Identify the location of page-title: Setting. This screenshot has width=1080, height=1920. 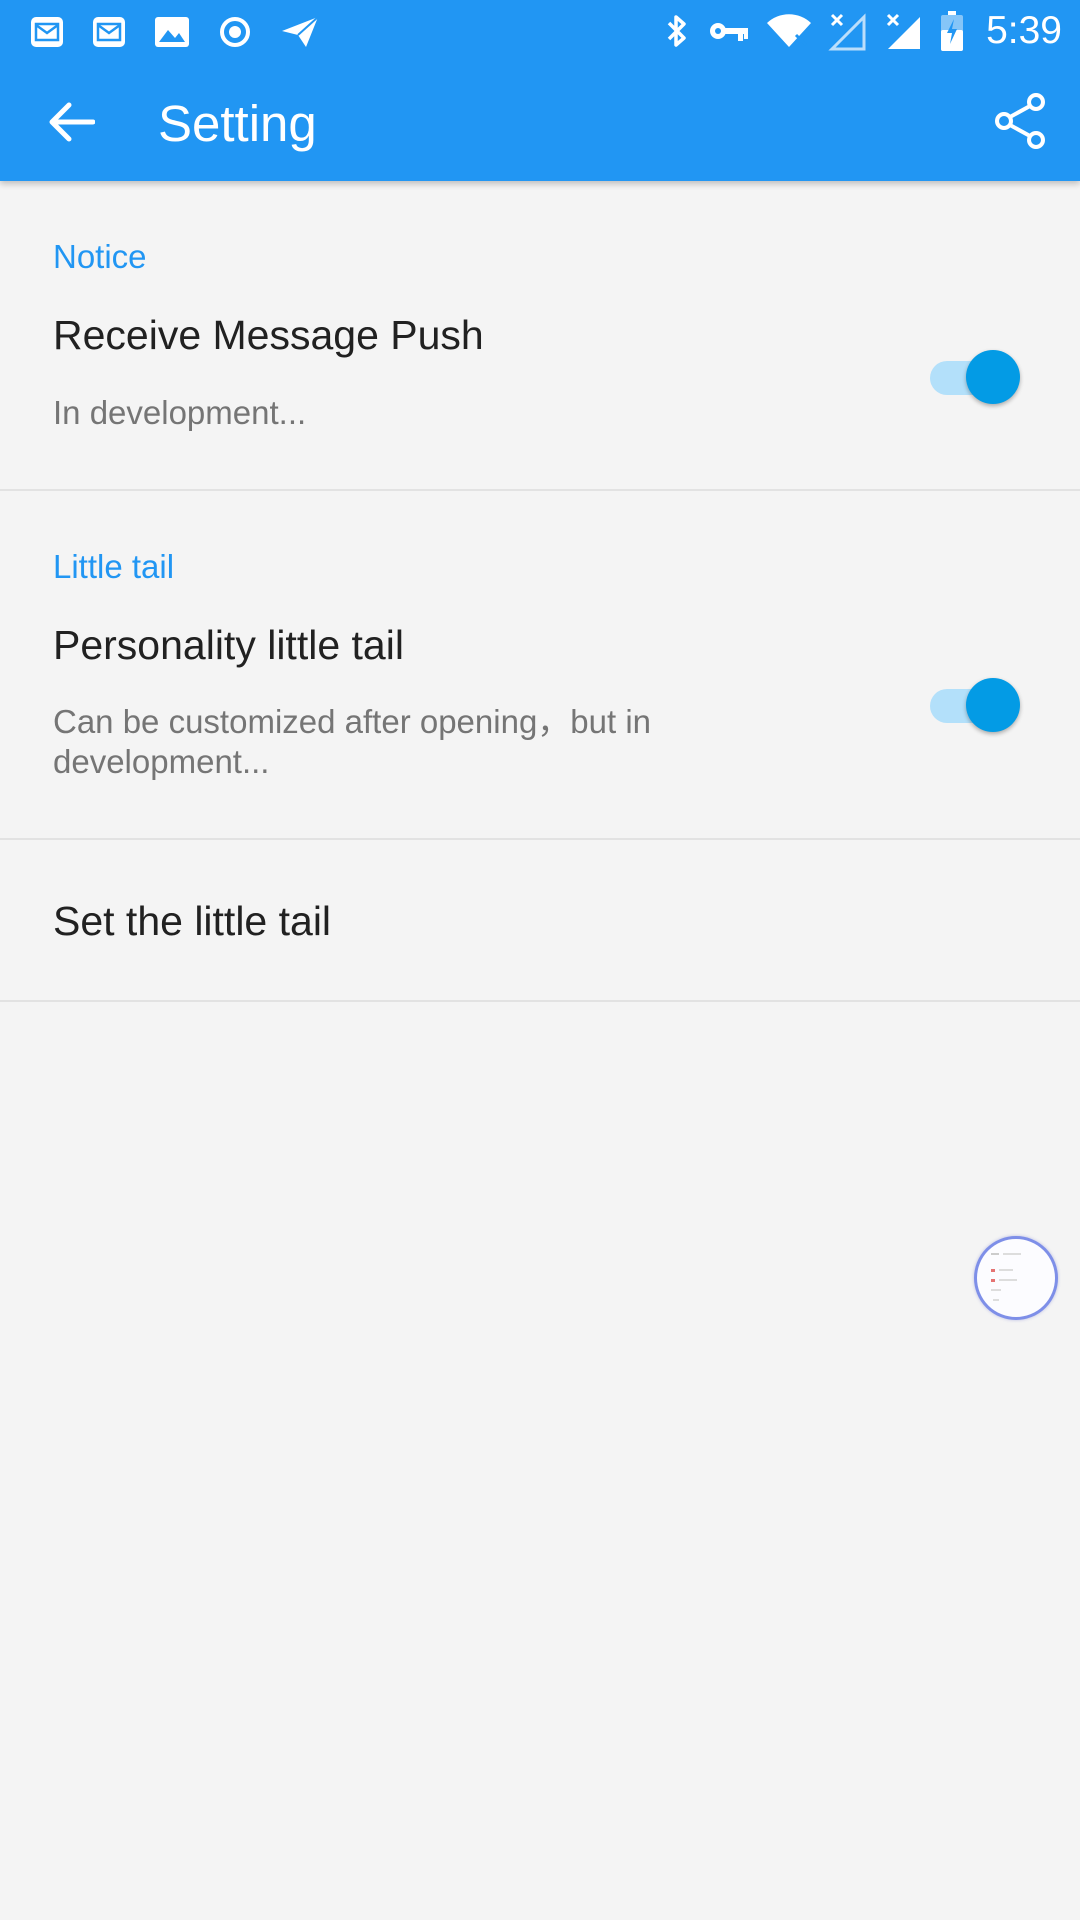
(237, 123).